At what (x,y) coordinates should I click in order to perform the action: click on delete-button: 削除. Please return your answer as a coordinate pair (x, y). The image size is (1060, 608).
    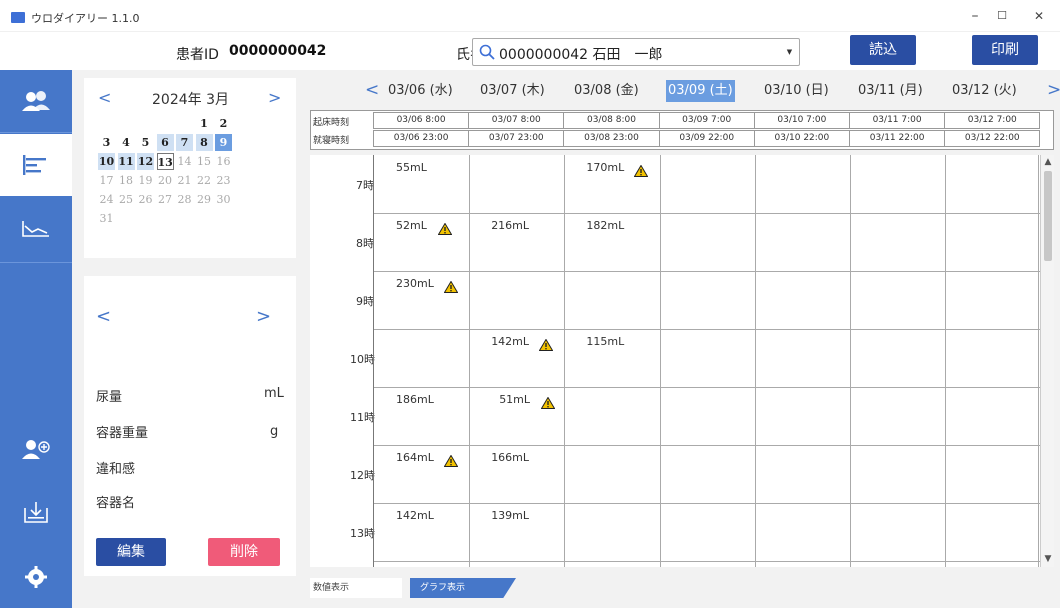
    Looking at the image, I should click on (244, 552).